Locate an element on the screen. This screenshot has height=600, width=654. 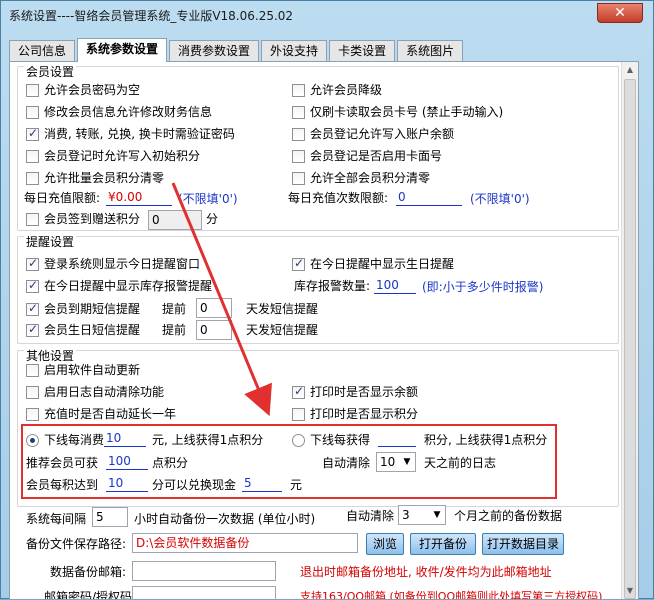
birthday-sms-checkbox is located at coordinates (32, 329).